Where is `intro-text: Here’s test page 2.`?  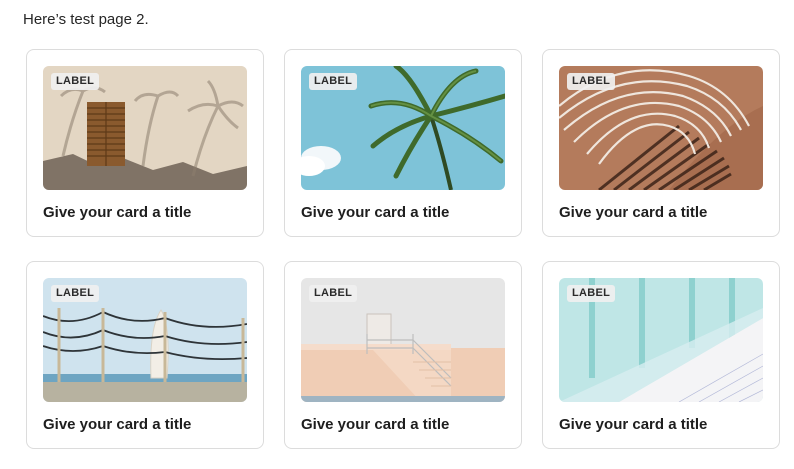 intro-text: Here’s test page 2. is located at coordinates (86, 19).